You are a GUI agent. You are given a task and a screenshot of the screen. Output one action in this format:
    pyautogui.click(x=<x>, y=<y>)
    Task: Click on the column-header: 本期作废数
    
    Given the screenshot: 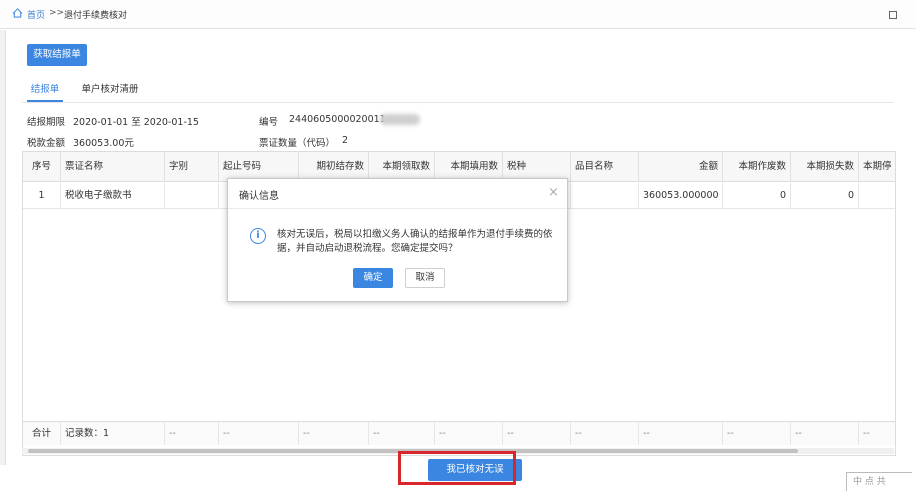 What is the action you would take?
    pyautogui.click(x=757, y=167)
    